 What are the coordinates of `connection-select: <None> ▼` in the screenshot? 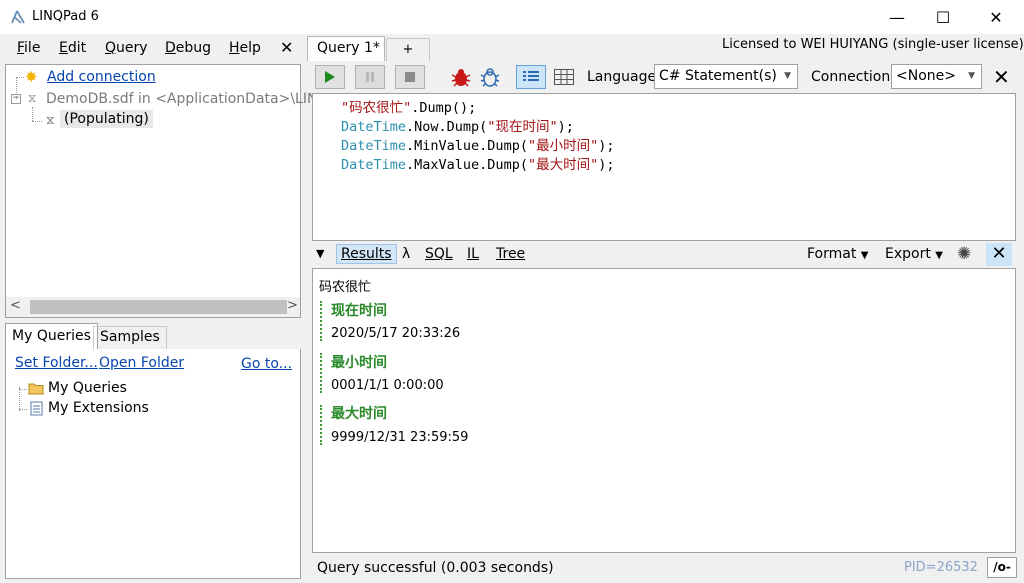 It's located at (936, 76).